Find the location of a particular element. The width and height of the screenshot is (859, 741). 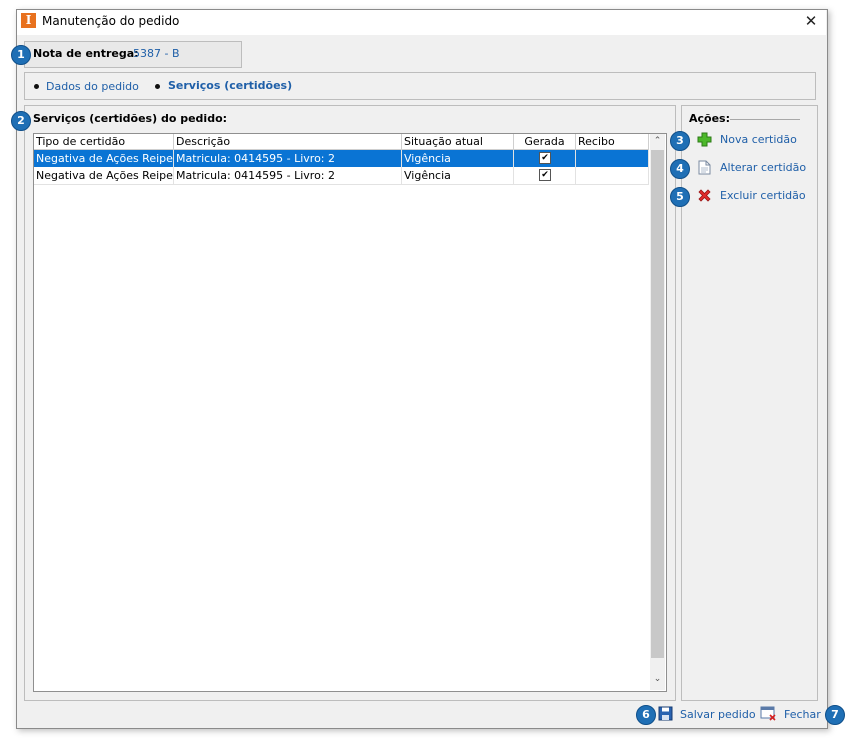

nova-certidao-link: Nova certidão is located at coordinates (758, 139).